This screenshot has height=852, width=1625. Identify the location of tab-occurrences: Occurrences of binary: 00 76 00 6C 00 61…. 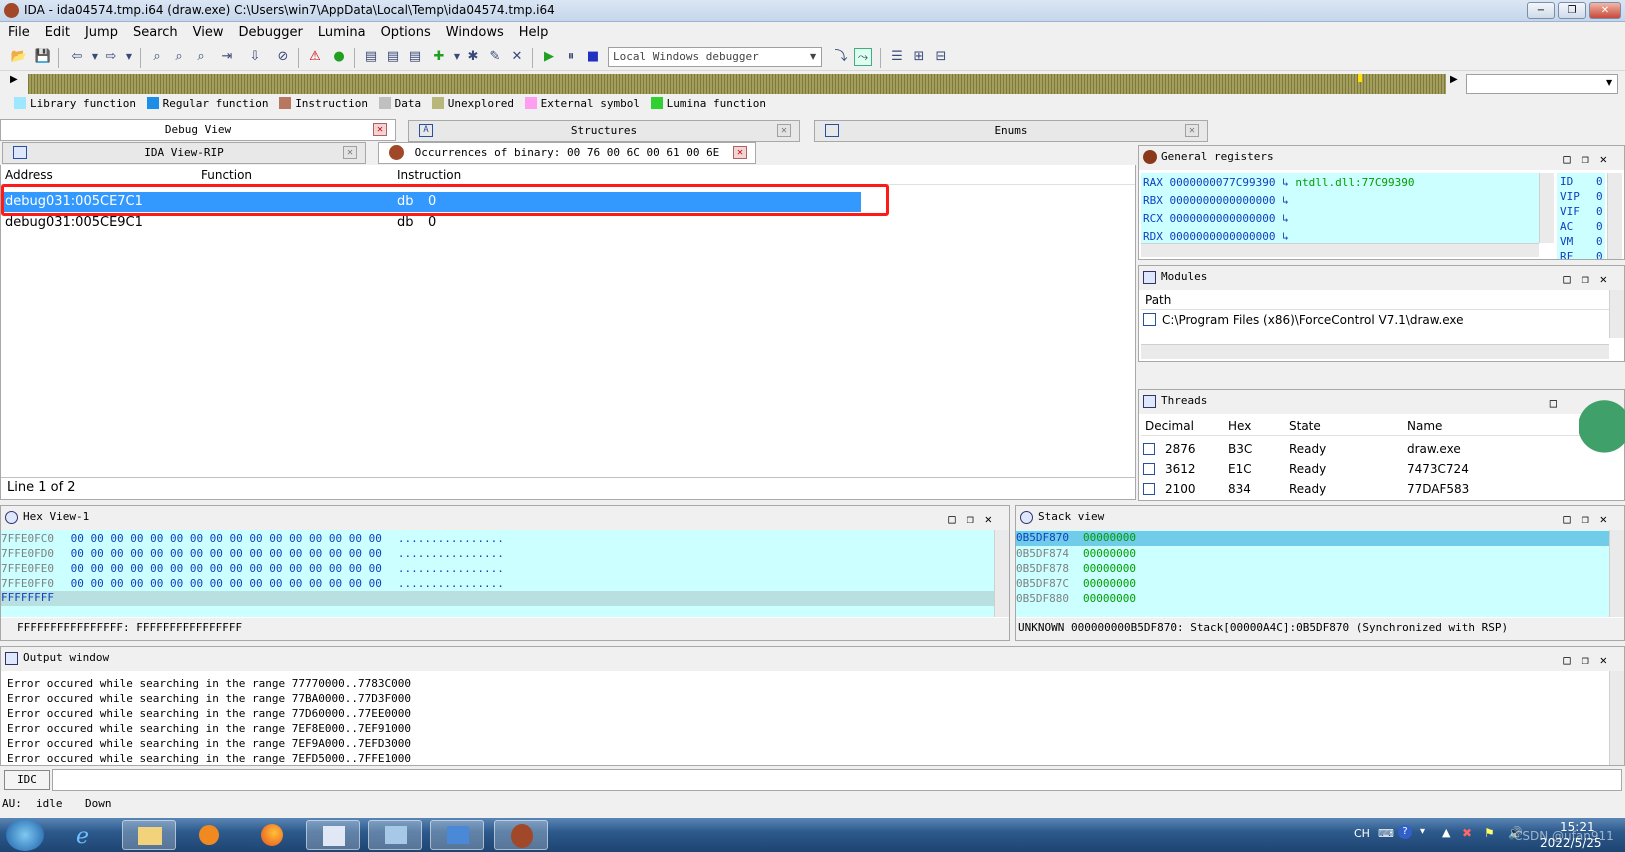
(567, 153).